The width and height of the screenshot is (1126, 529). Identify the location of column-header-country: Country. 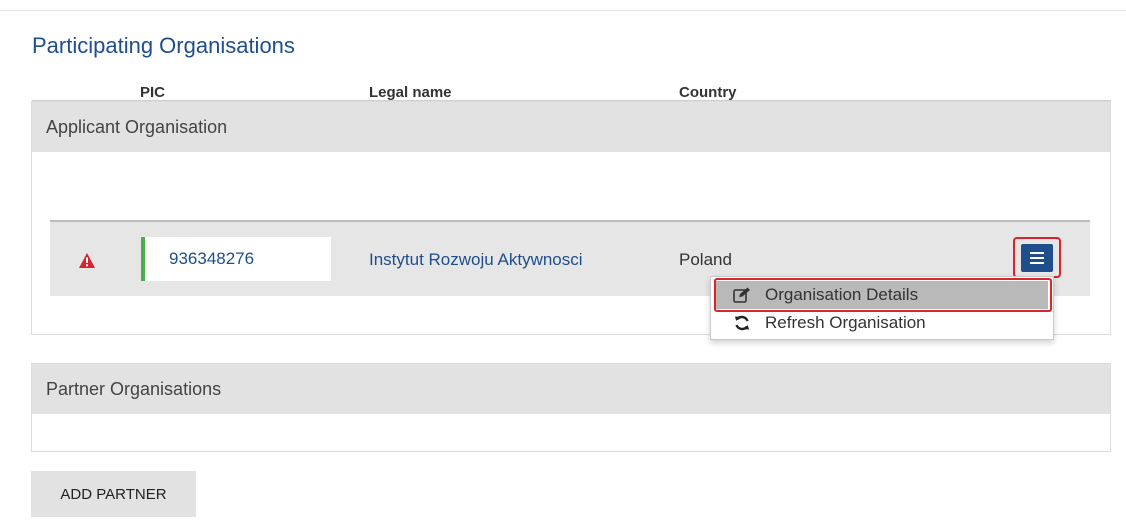
(708, 92).